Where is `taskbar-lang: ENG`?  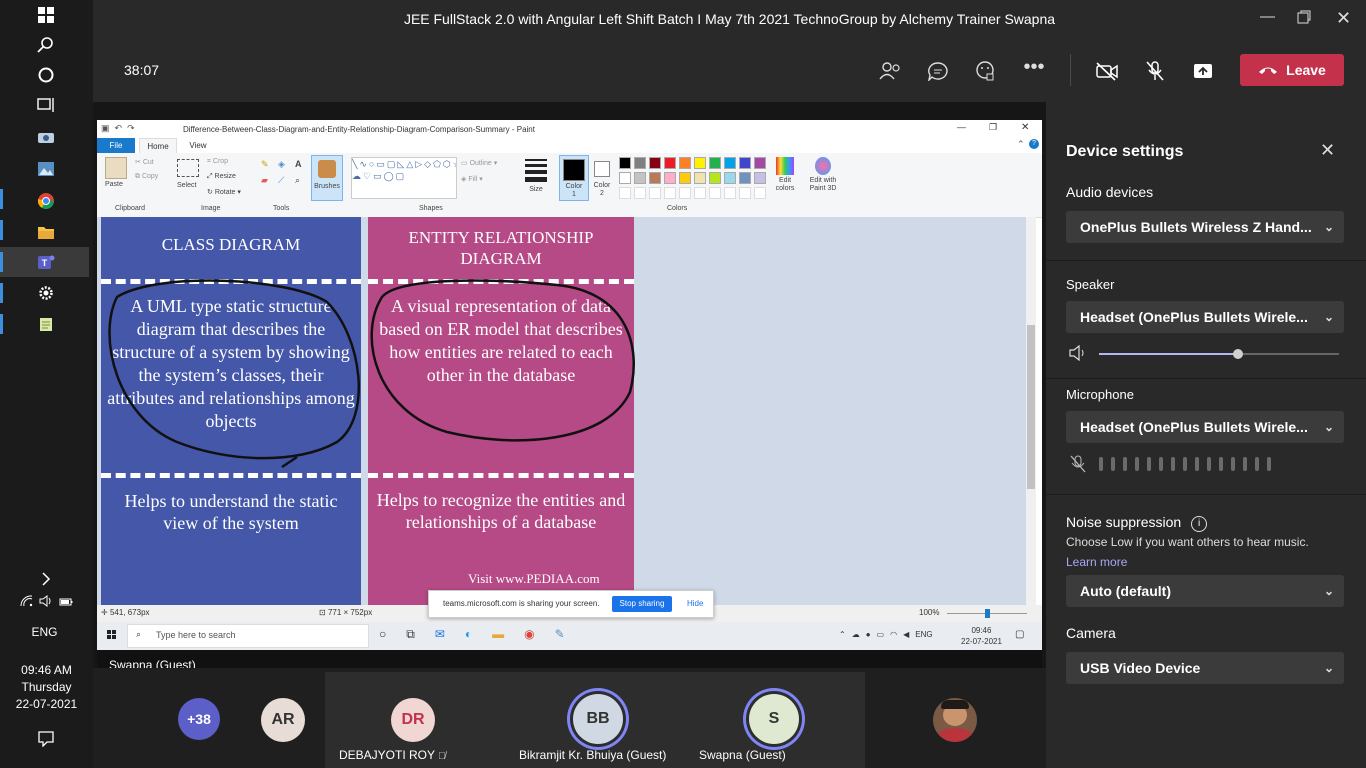 taskbar-lang: ENG is located at coordinates (44, 632).